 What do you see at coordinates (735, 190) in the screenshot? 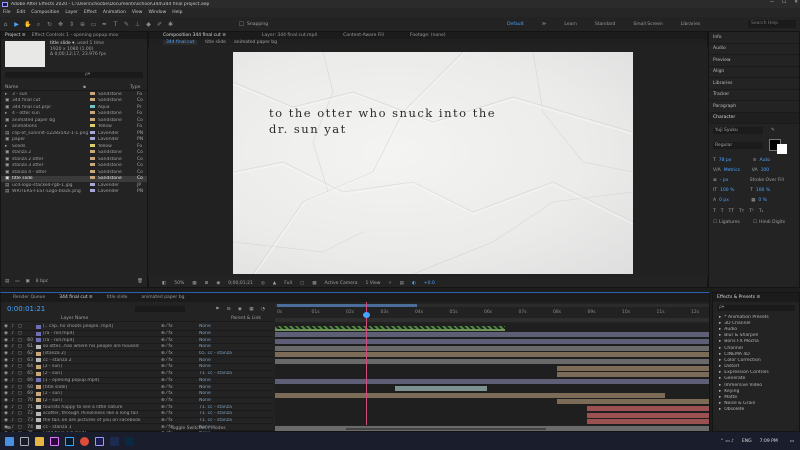
I see `vertical-scale-field: 100 %` at bounding box center [735, 190].